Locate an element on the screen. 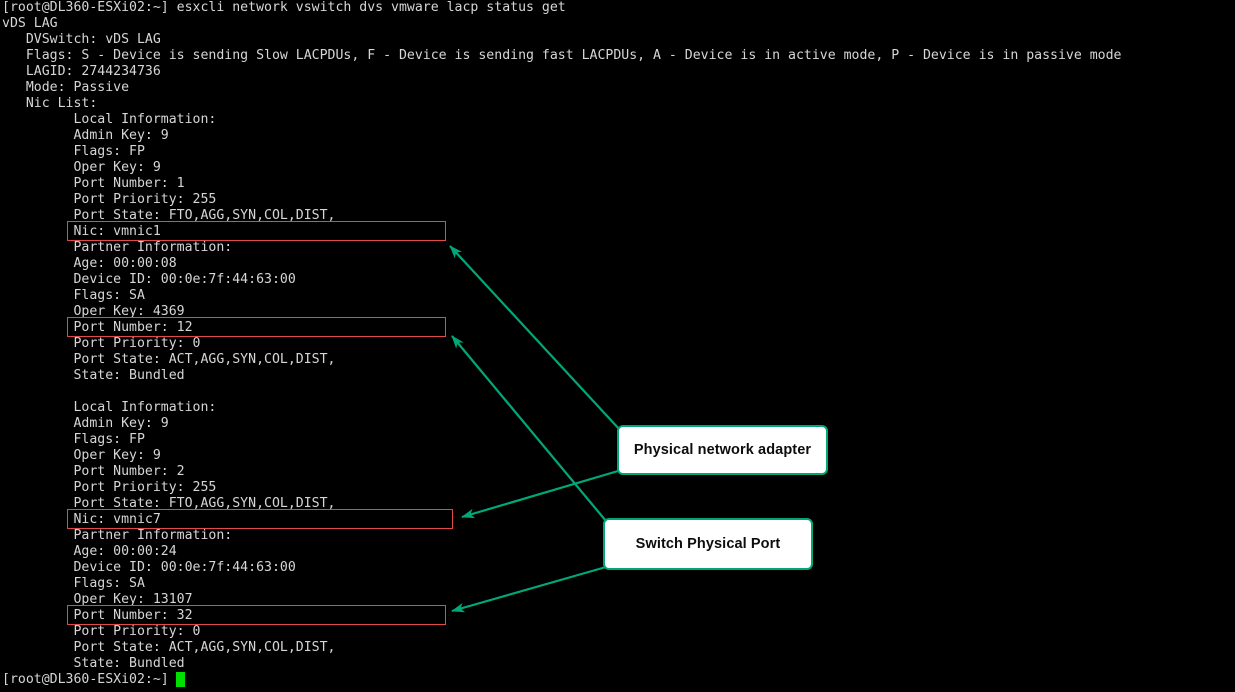  terminal-line-oper-key-2: Oper Key: 9 is located at coordinates (81, 455).